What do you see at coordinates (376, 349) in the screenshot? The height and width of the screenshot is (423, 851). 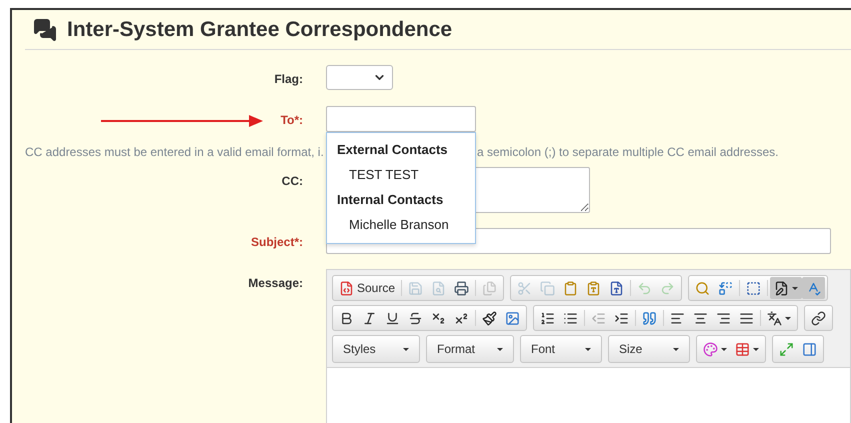 I see `editor-dropdown: Styles` at bounding box center [376, 349].